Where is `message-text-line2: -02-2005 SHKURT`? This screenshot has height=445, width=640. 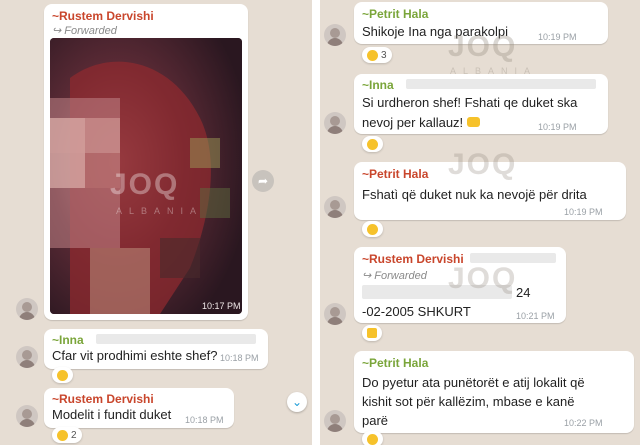 message-text-line2: -02-2005 SHKURT is located at coordinates (416, 311).